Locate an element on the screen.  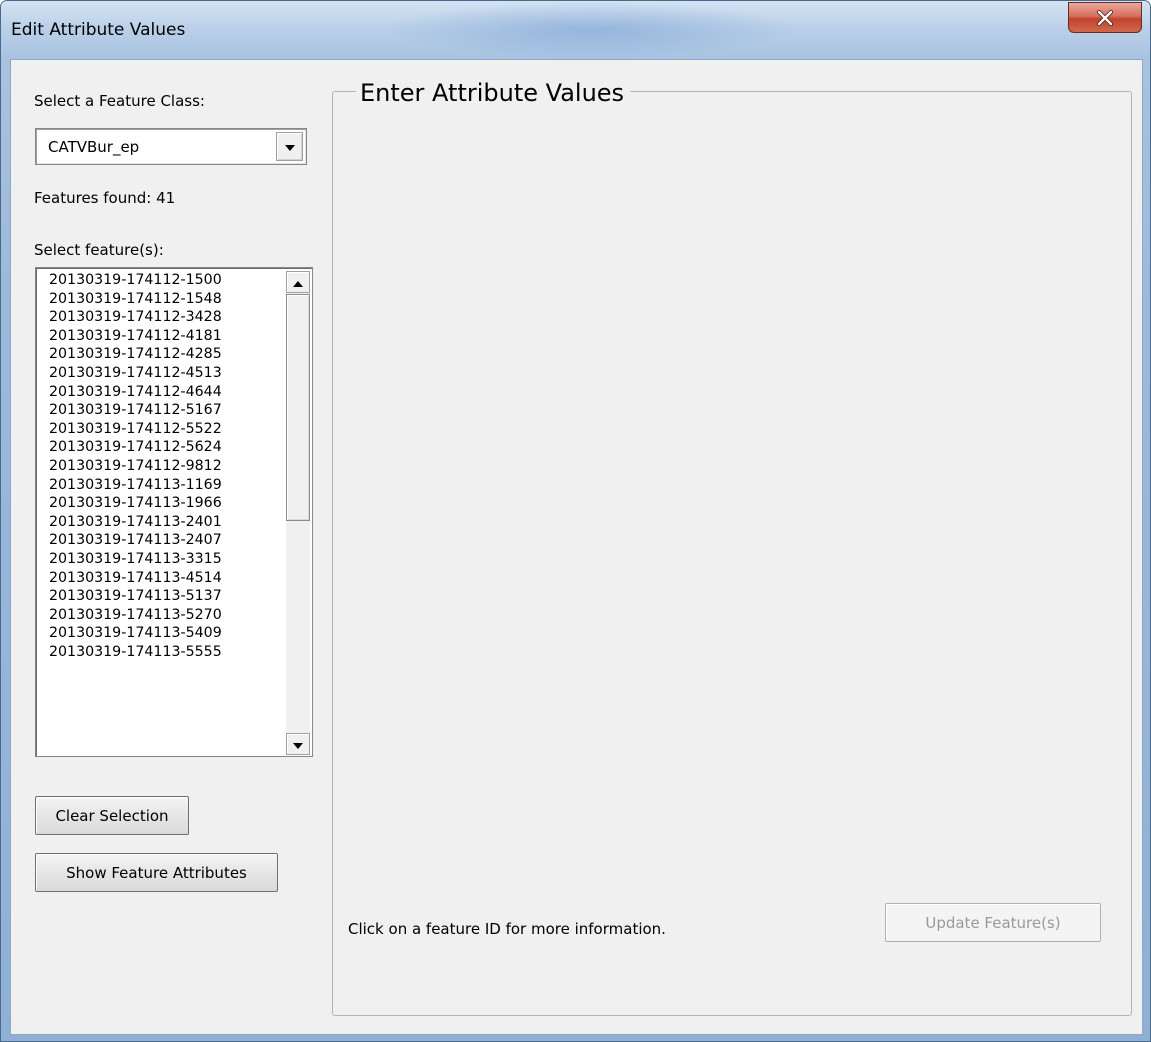
feature-class-value: CATVBur_ep is located at coordinates (94, 147).